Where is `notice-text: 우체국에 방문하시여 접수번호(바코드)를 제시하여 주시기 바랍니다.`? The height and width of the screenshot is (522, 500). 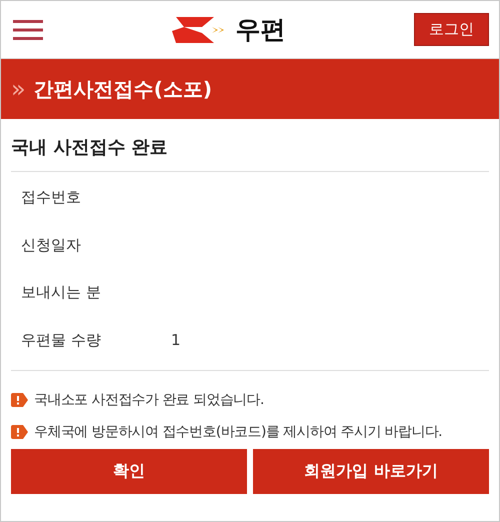
notice-text: 우체국에 방문하시여 접수번호(바코드)를 제시하여 주시기 바랍니다. is located at coordinates (238, 432).